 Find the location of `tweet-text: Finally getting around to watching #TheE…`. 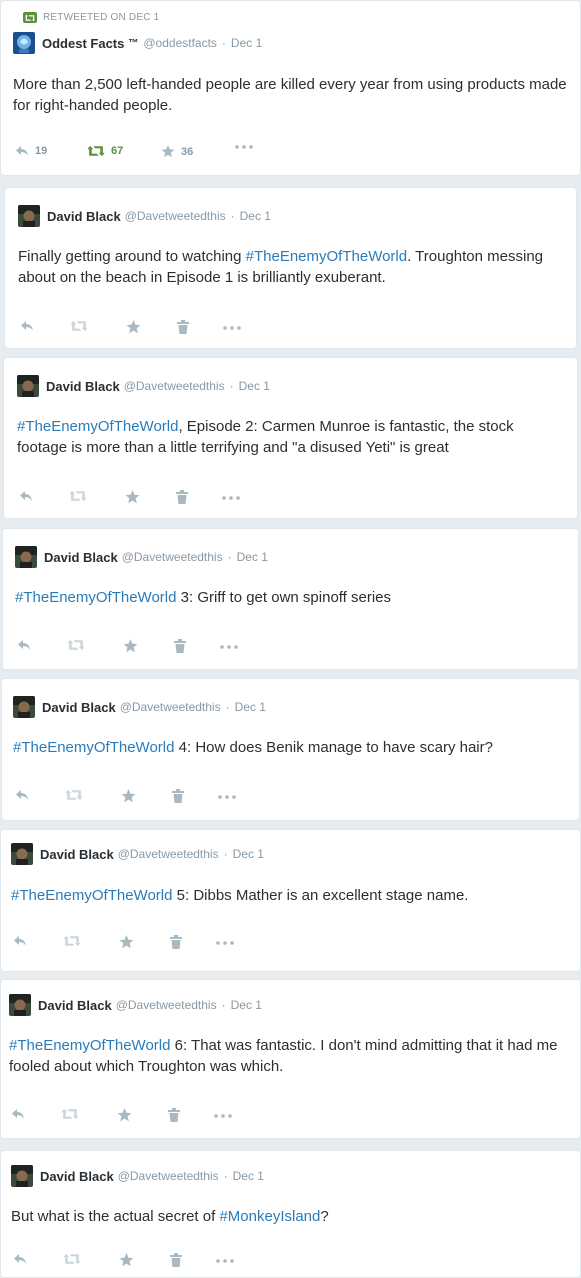

tweet-text: Finally getting around to watching #TheE… is located at coordinates (291, 267).